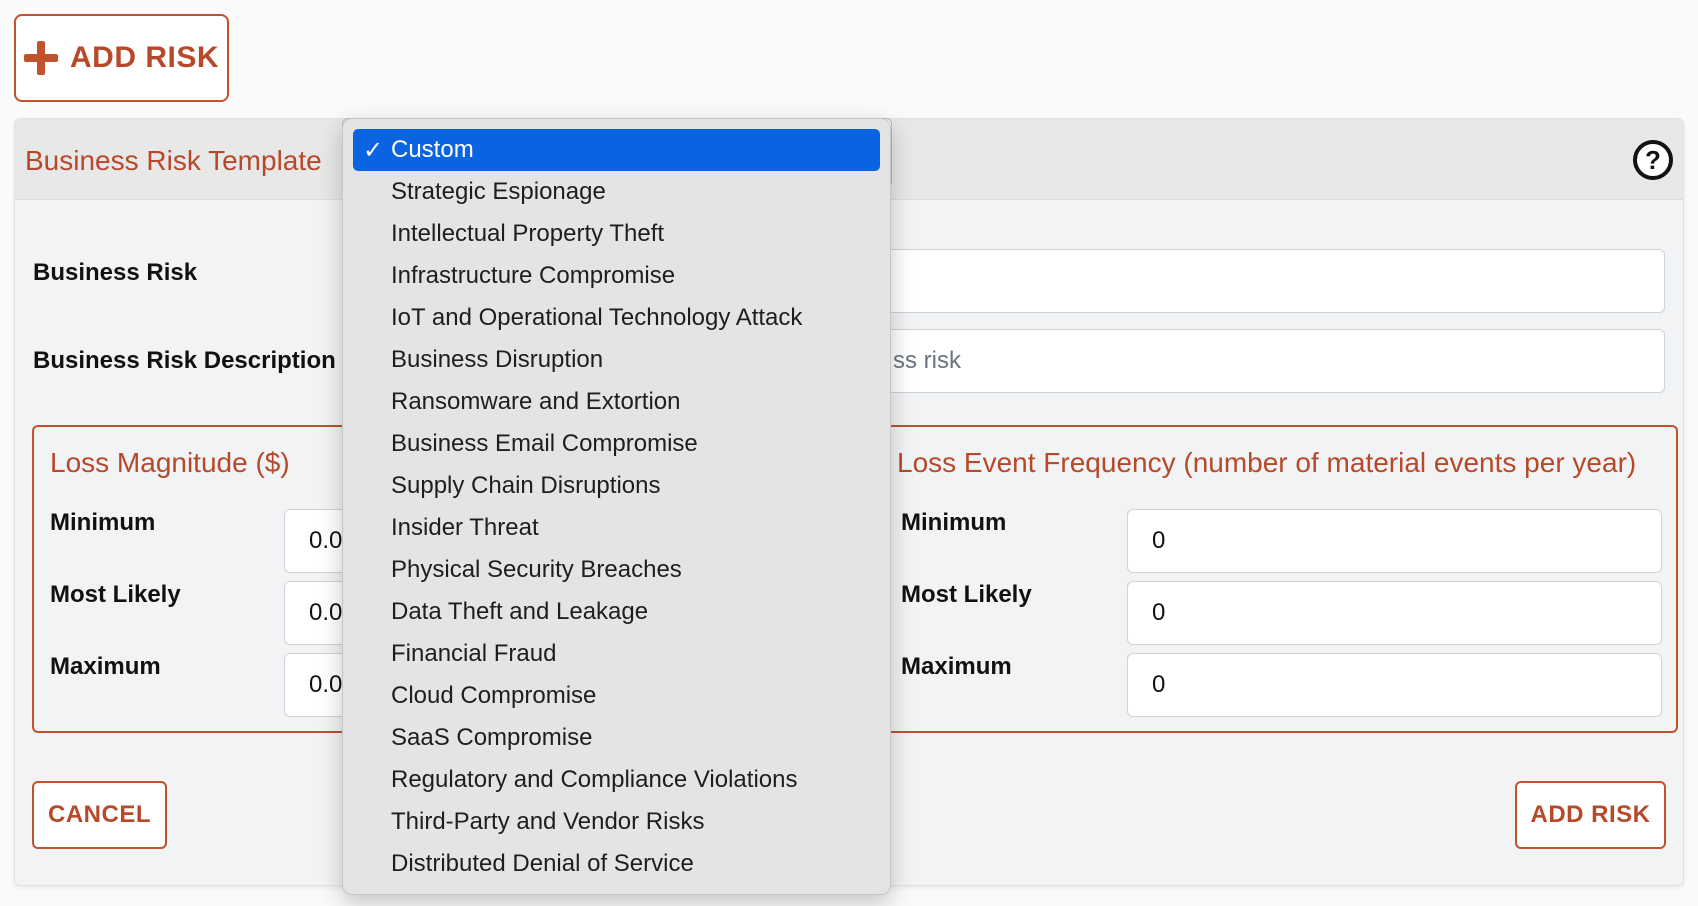  What do you see at coordinates (1653, 160) in the screenshot?
I see `help-icon: ?` at bounding box center [1653, 160].